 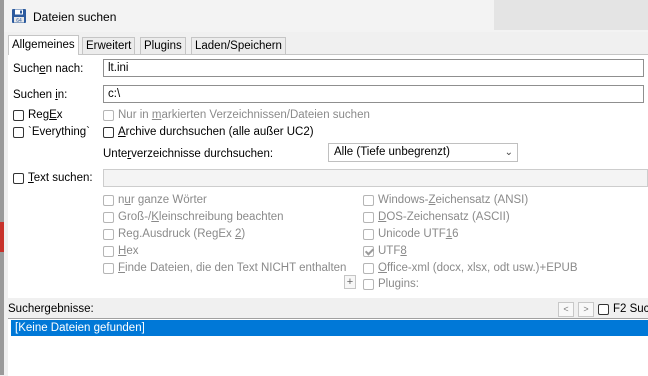 I want to click on plugins-checkbox, so click(x=368, y=284).